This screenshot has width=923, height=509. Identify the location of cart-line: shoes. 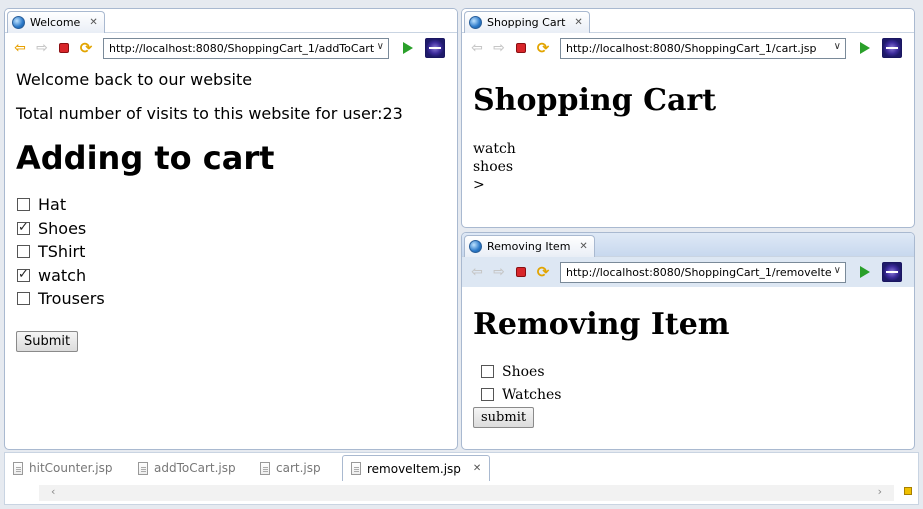
(493, 167).